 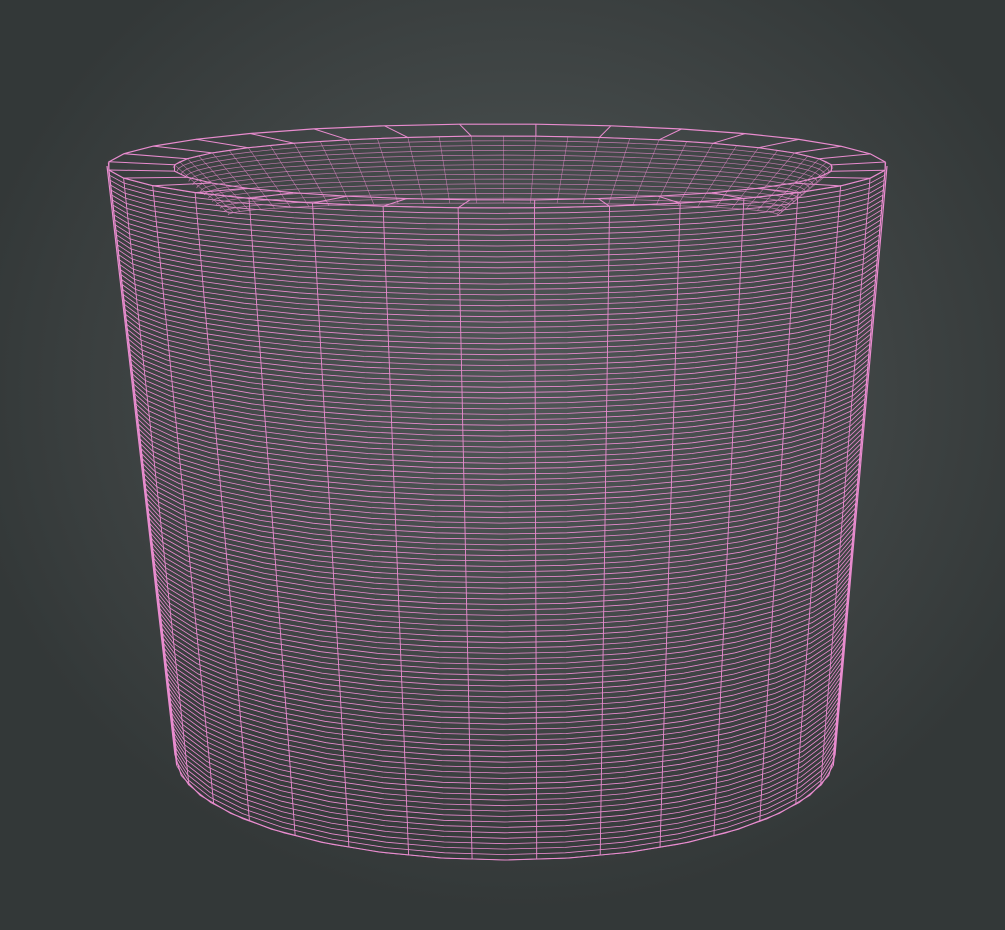 I want to click on mesh-top-rim, so click(x=497, y=166).